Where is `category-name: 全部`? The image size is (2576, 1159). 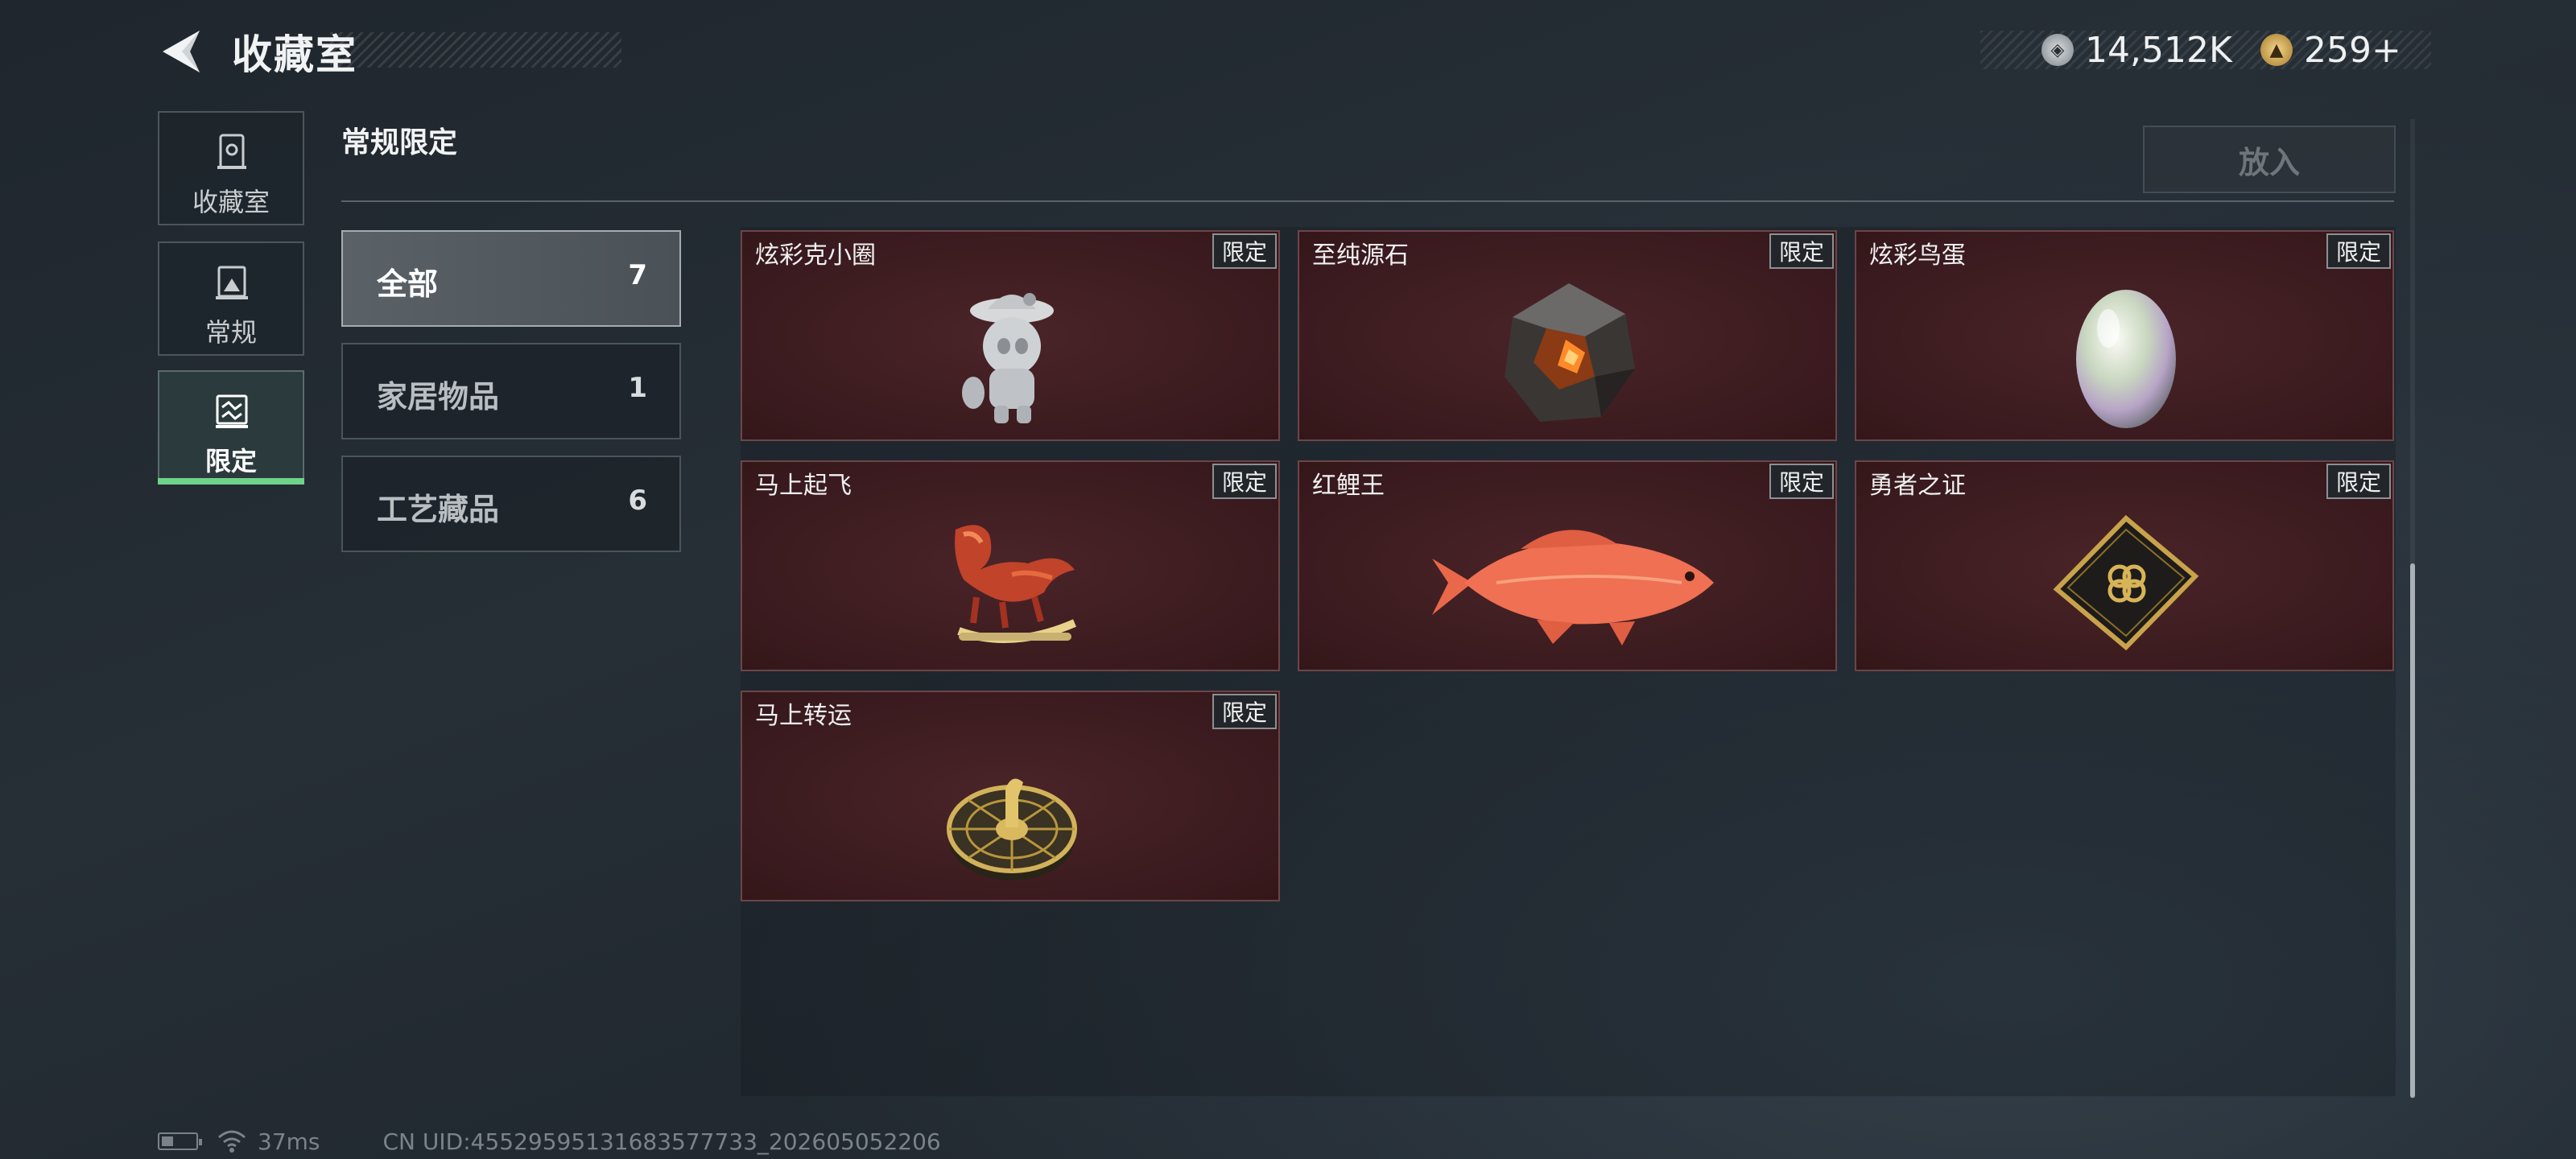
category-name: 全部 is located at coordinates (408, 284).